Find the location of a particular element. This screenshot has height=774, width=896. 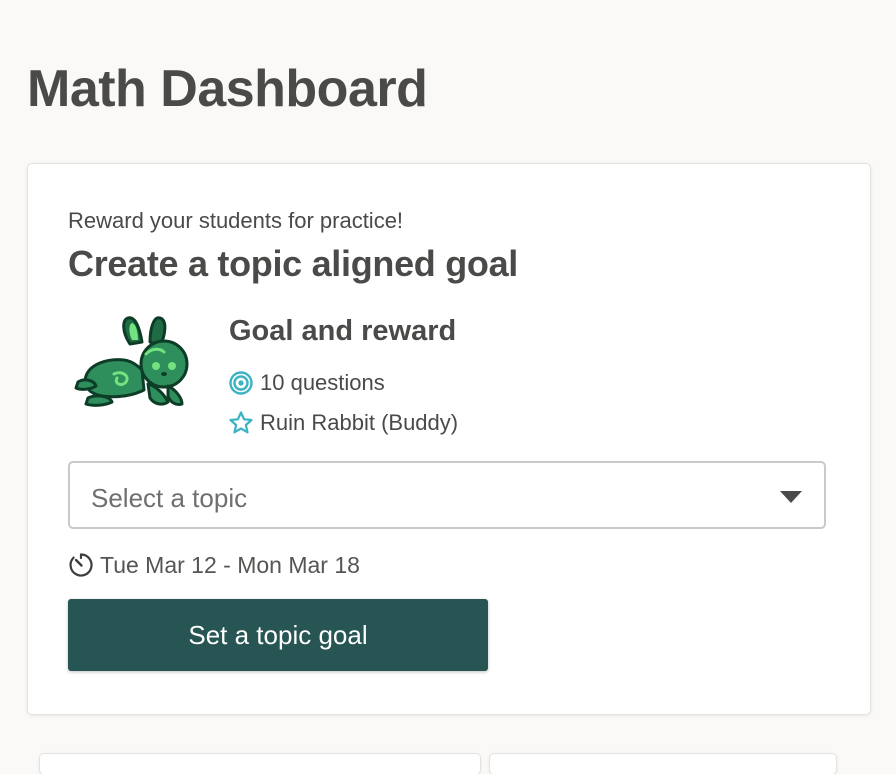

goal-questions-text: 10 questions is located at coordinates (322, 382).